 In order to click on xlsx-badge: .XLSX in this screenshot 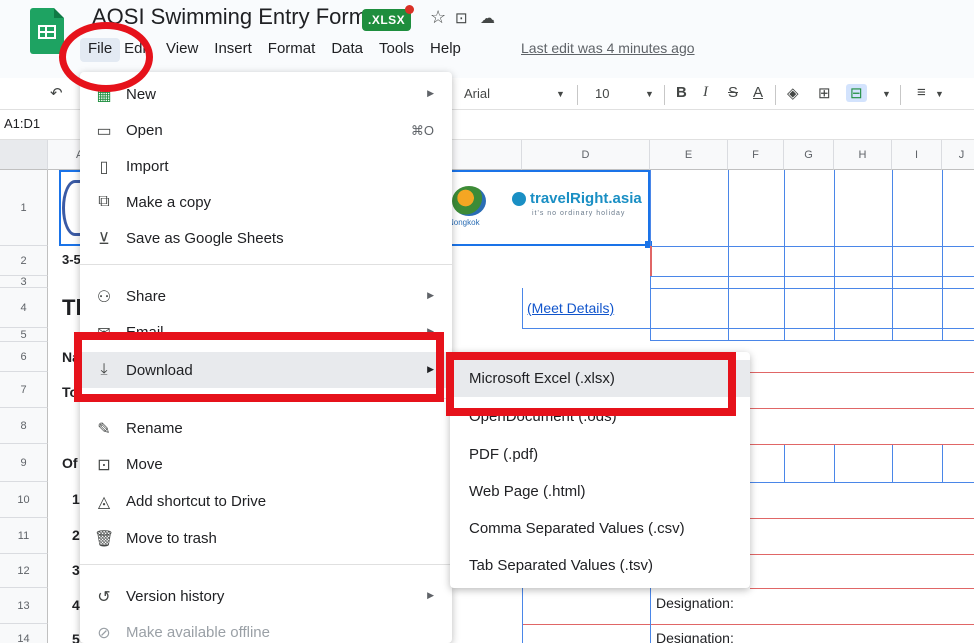, I will do `click(387, 20)`.